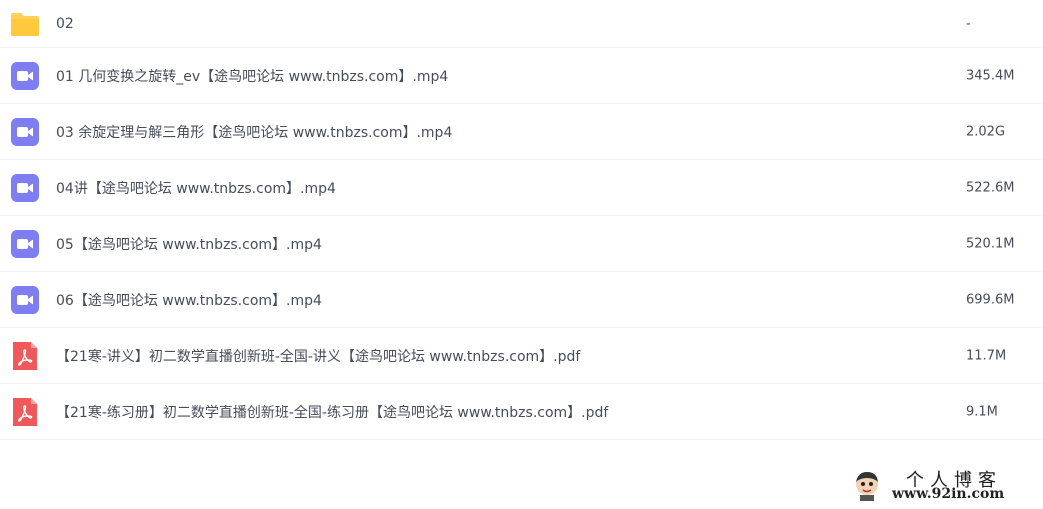  What do you see at coordinates (521, 24) in the screenshot?
I see `file-row-folder: 02 -` at bounding box center [521, 24].